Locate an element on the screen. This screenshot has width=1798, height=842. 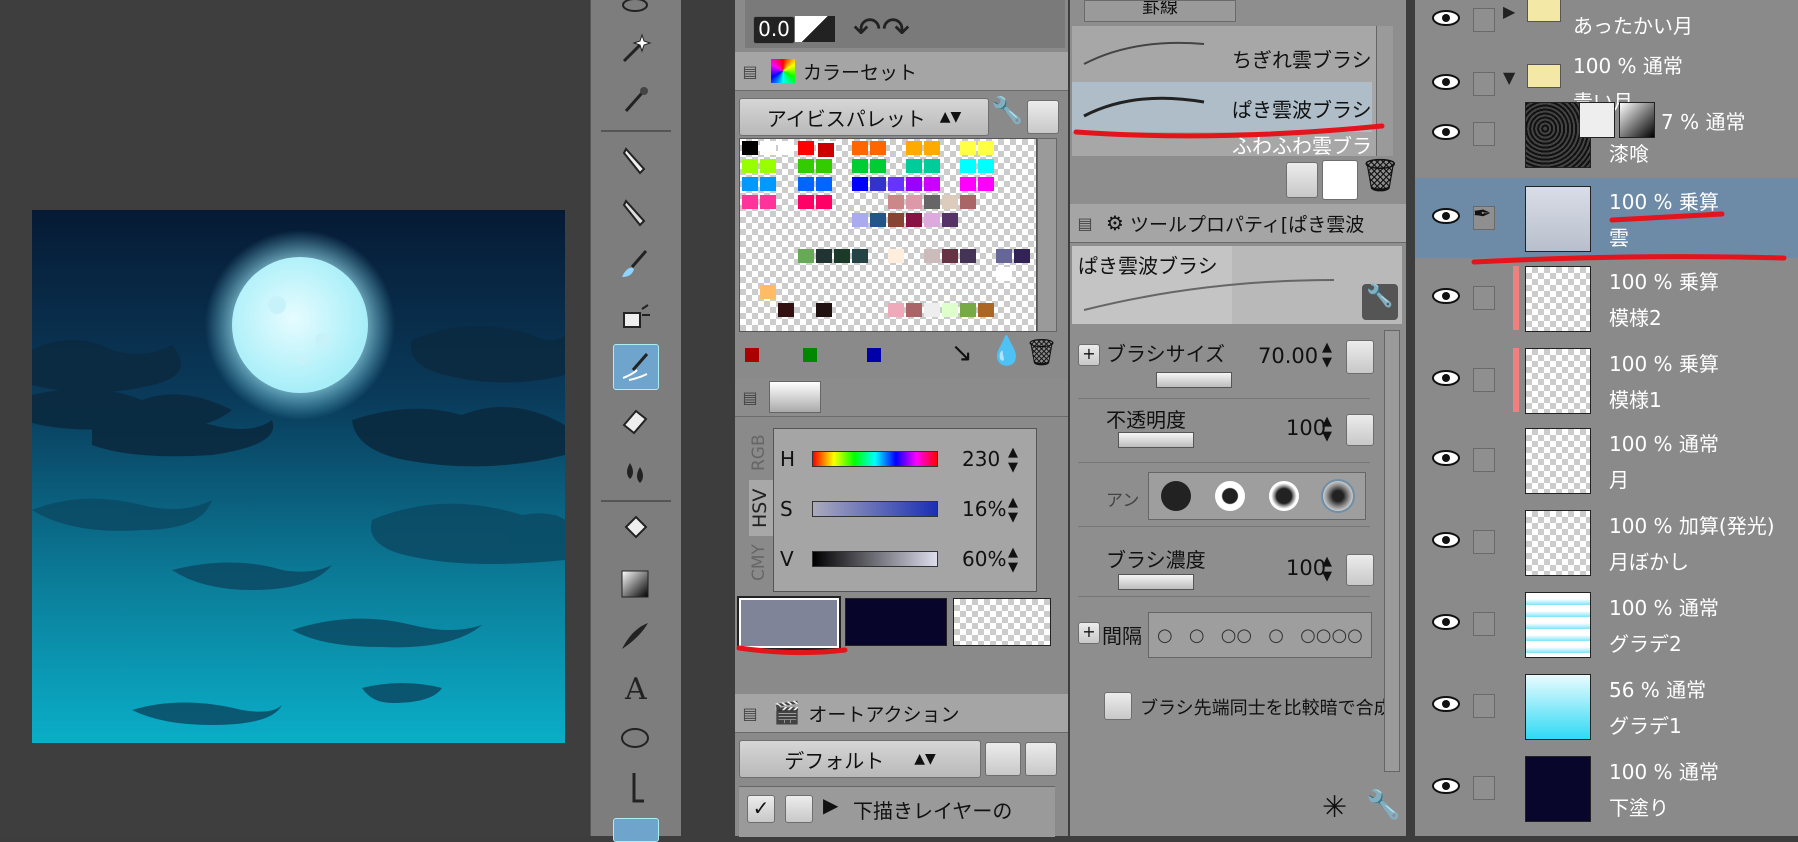
color-slider-tab: ▤ is located at coordinates (901, 397).